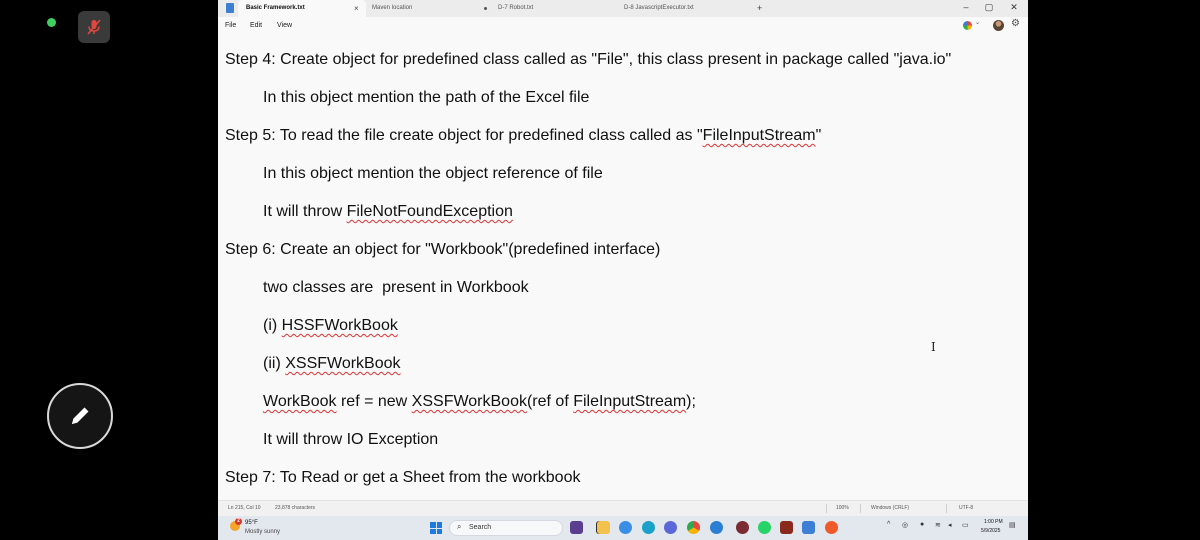  Describe the element at coordinates (238, 521) in the screenshot. I see `weather-alert-badge: 2` at that location.